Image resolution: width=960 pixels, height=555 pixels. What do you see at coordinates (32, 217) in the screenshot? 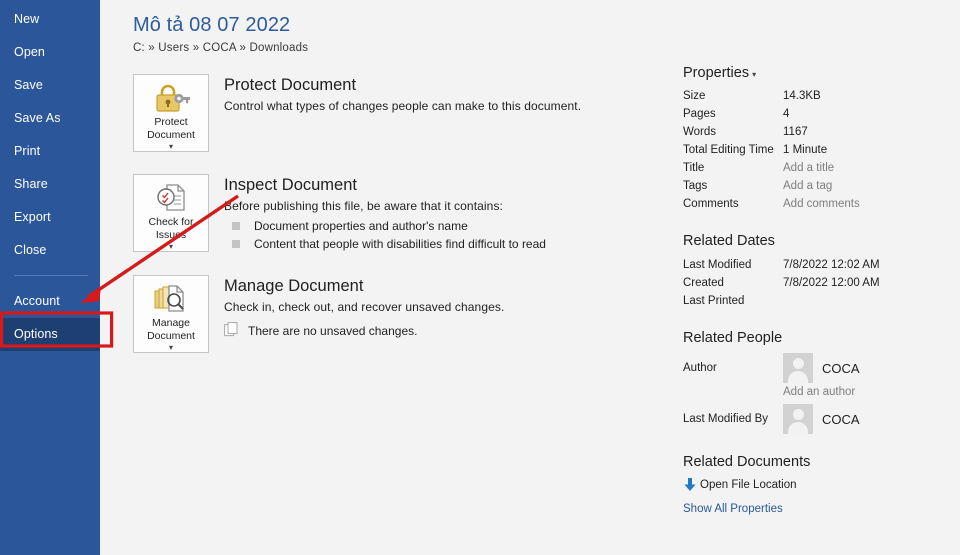
I see `sidebar-item-label: Export` at bounding box center [32, 217].